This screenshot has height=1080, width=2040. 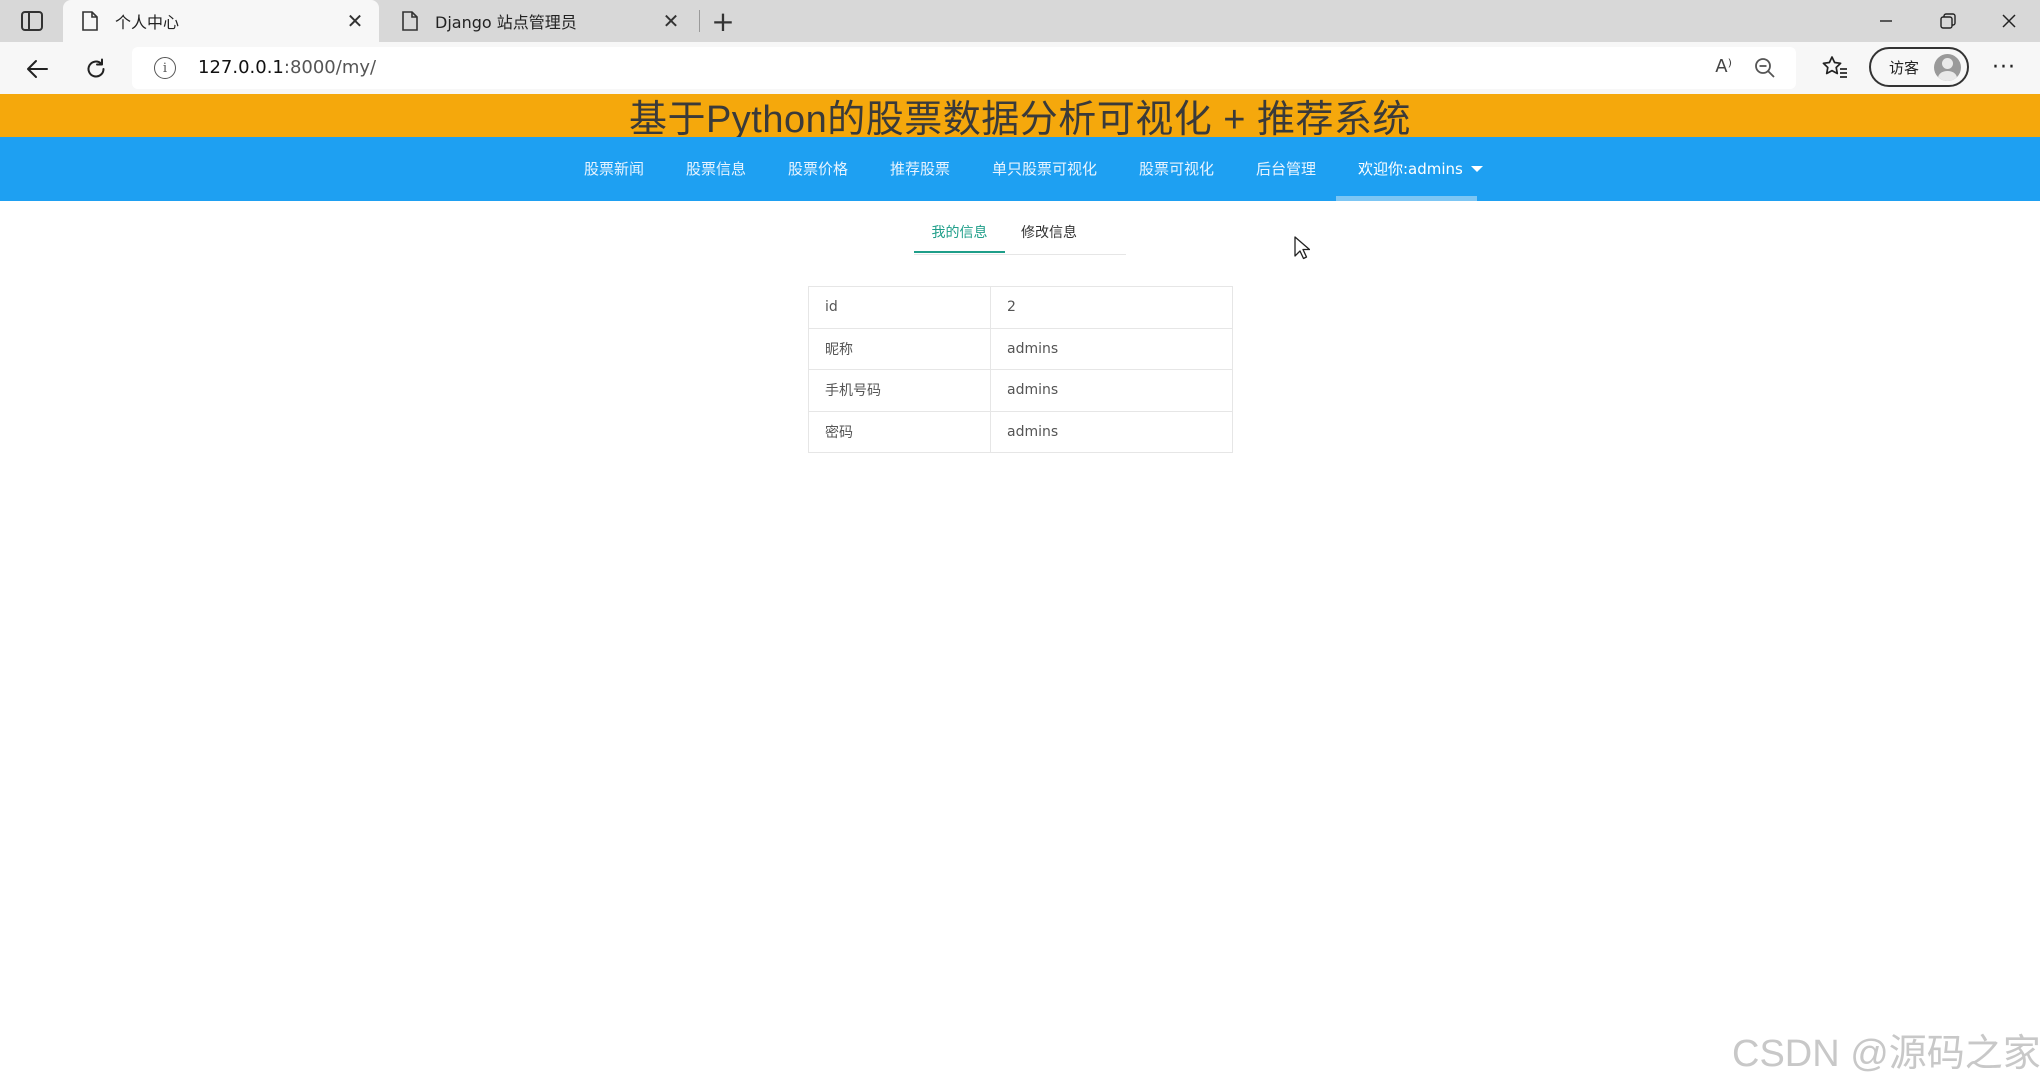 I want to click on tab-my-info: 我的信息, so click(x=959, y=236).